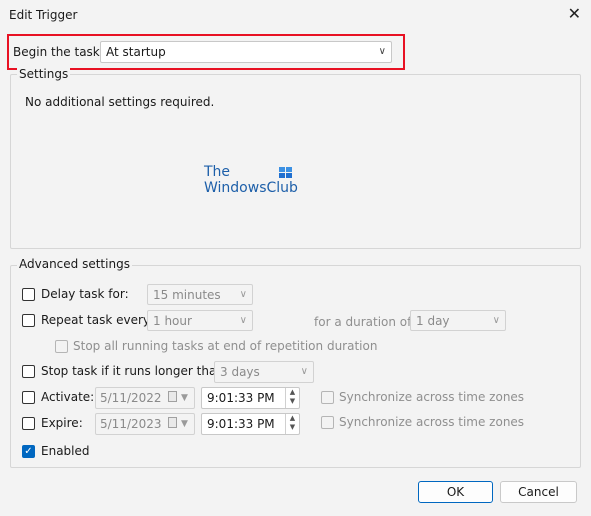  I want to click on duration-label: for a duration of:, so click(364, 322).